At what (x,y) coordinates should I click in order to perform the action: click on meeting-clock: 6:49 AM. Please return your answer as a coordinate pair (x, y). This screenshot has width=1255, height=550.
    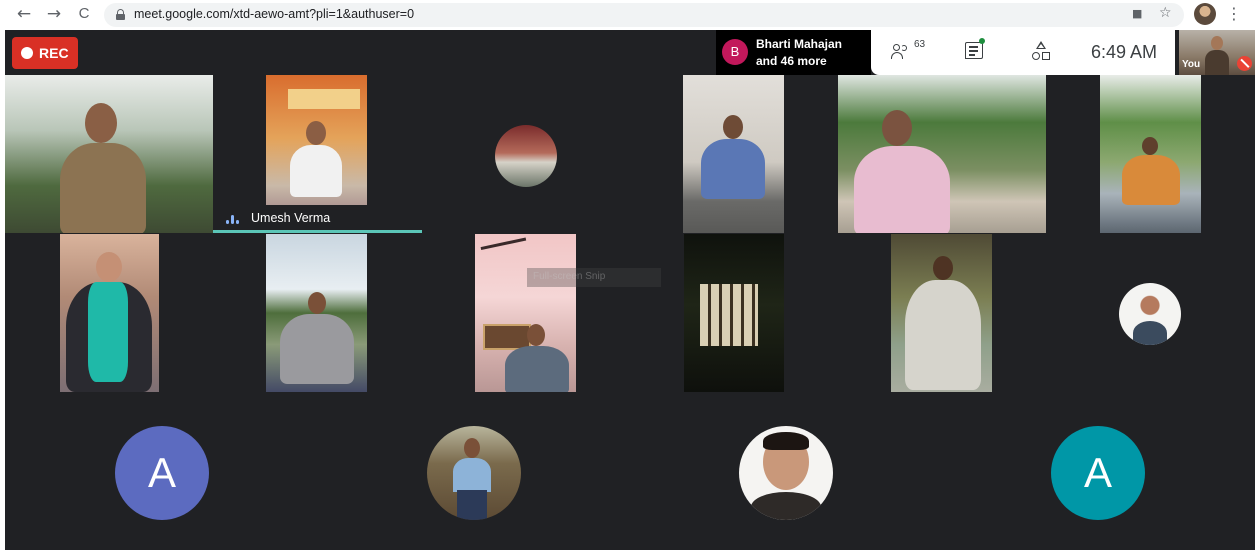
    Looking at the image, I should click on (1124, 52).